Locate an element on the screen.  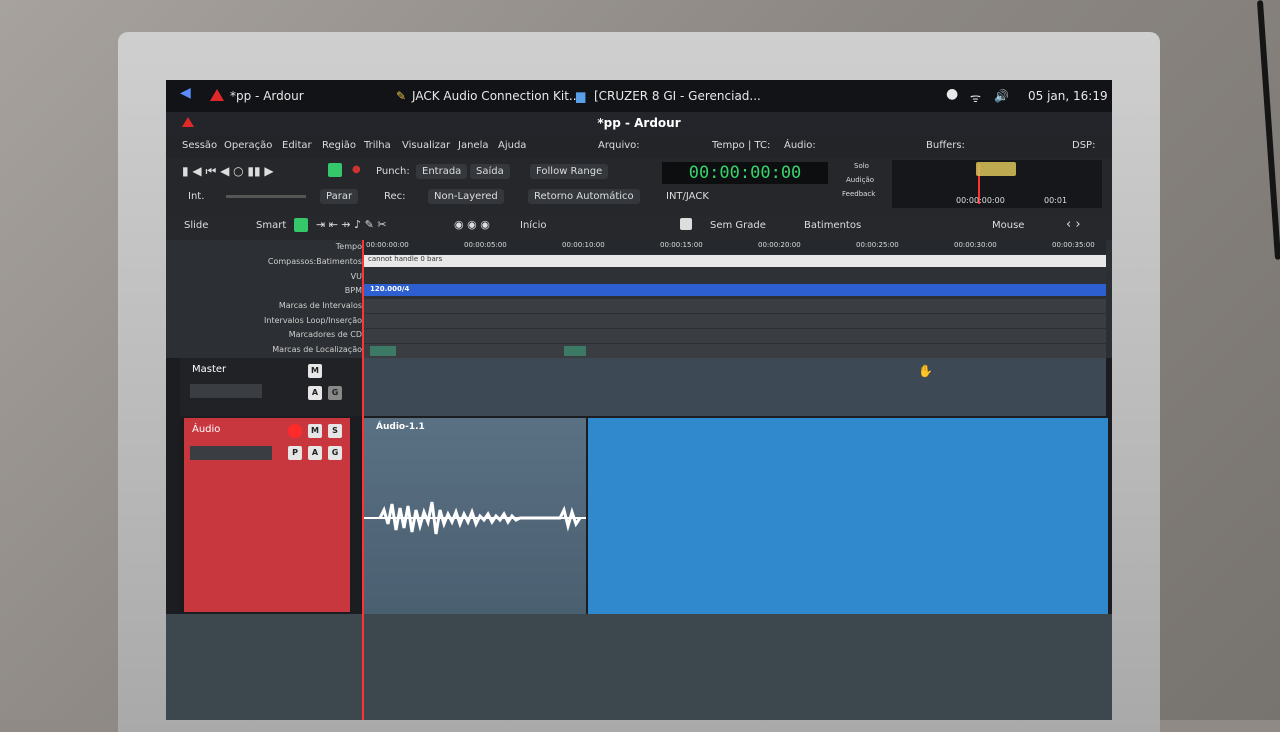
menu-trilha: Trilha is located at coordinates (377, 145).